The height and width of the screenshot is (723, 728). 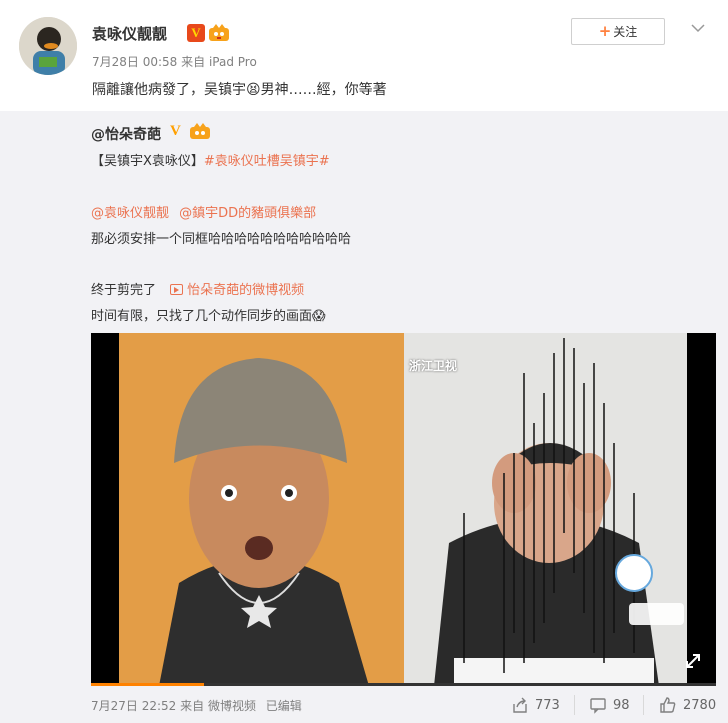 I want to click on repost-line: 那必须安排一个同框哈哈哈哈哈哈哈哈哈哈哈, so click(x=221, y=239).